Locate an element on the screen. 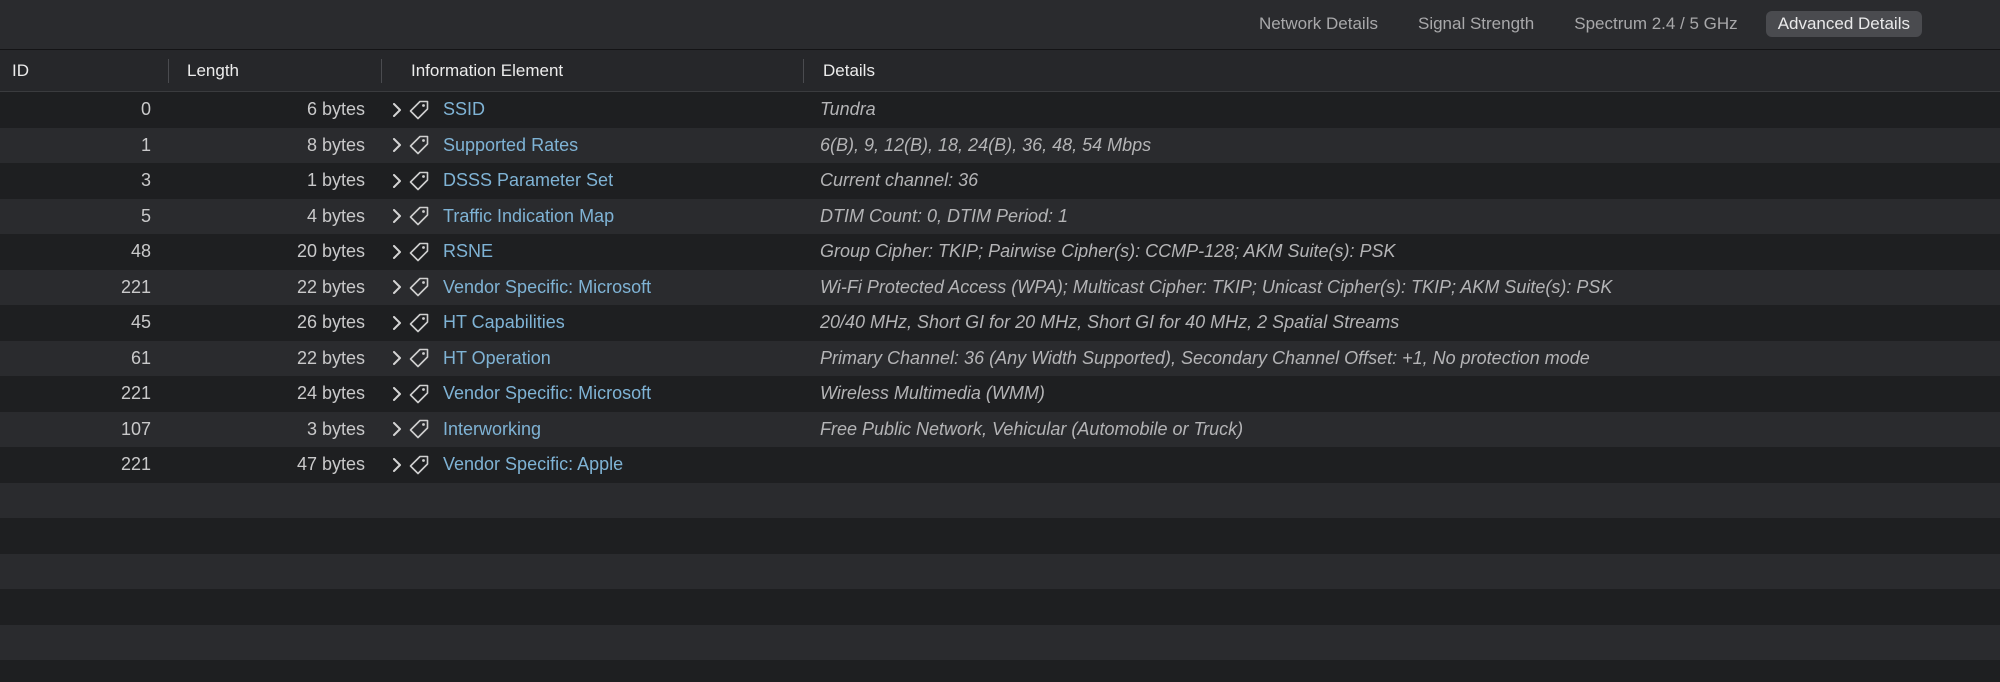 The width and height of the screenshot is (2000, 682). information-element-name: Supported Rates is located at coordinates (510, 146).